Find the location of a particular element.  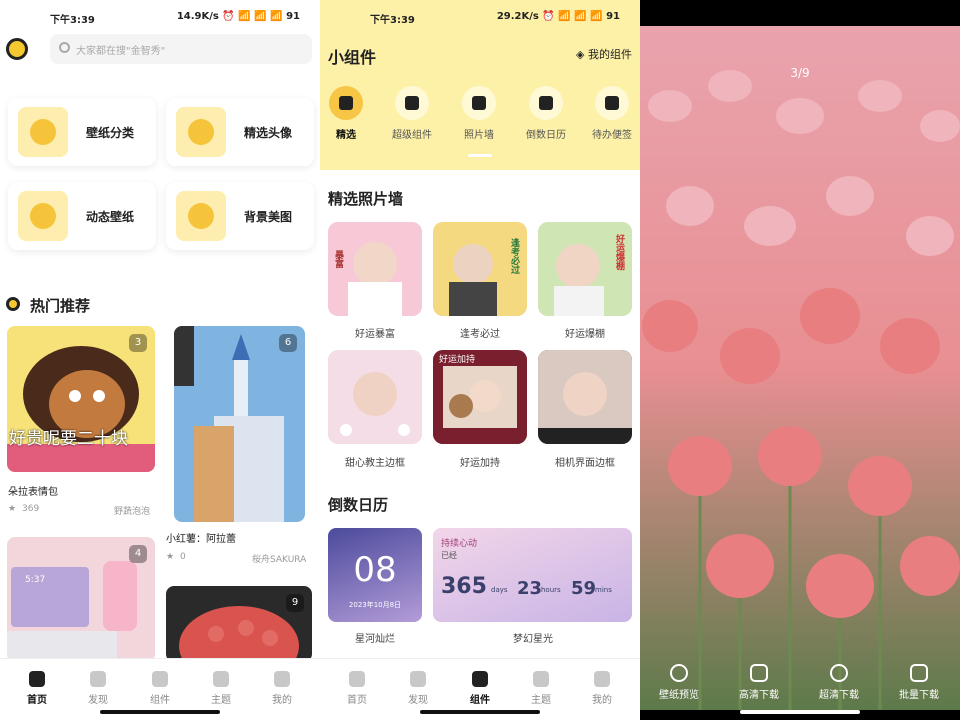

image-counter: 3/9 is located at coordinates (800, 73).